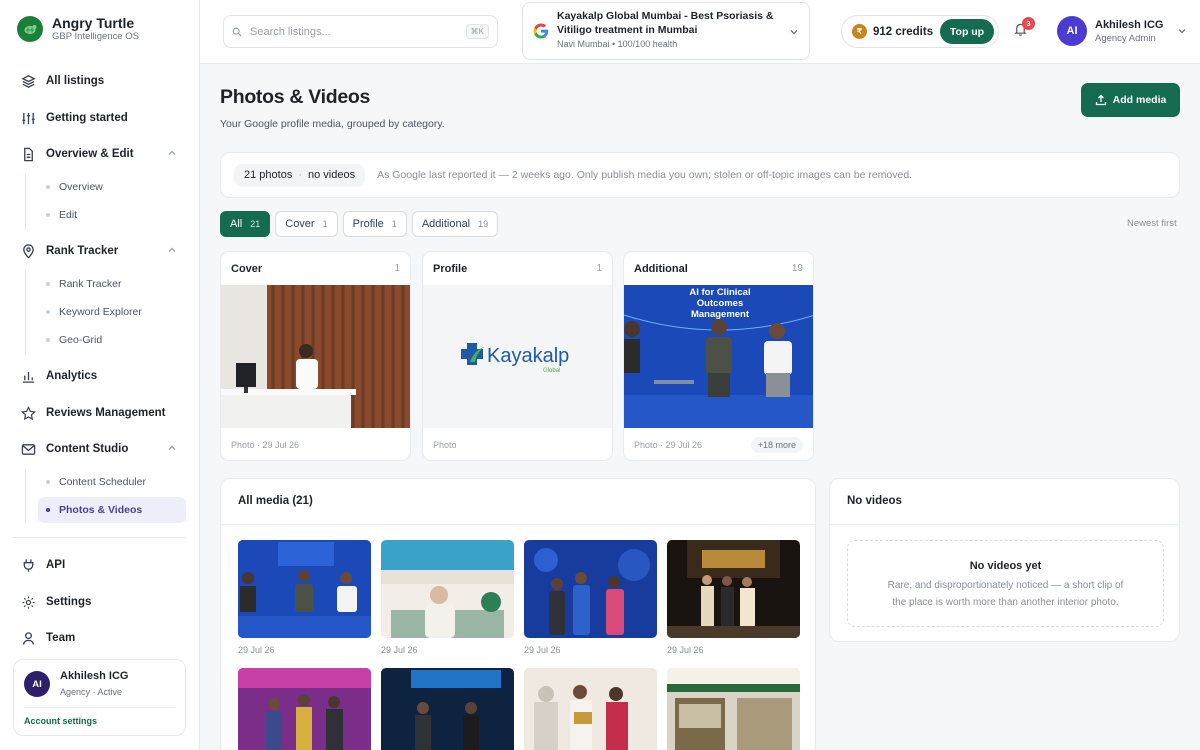 The image size is (1200, 750). What do you see at coordinates (94, 676) in the screenshot?
I see `account-name: Akhilesh ICG` at bounding box center [94, 676].